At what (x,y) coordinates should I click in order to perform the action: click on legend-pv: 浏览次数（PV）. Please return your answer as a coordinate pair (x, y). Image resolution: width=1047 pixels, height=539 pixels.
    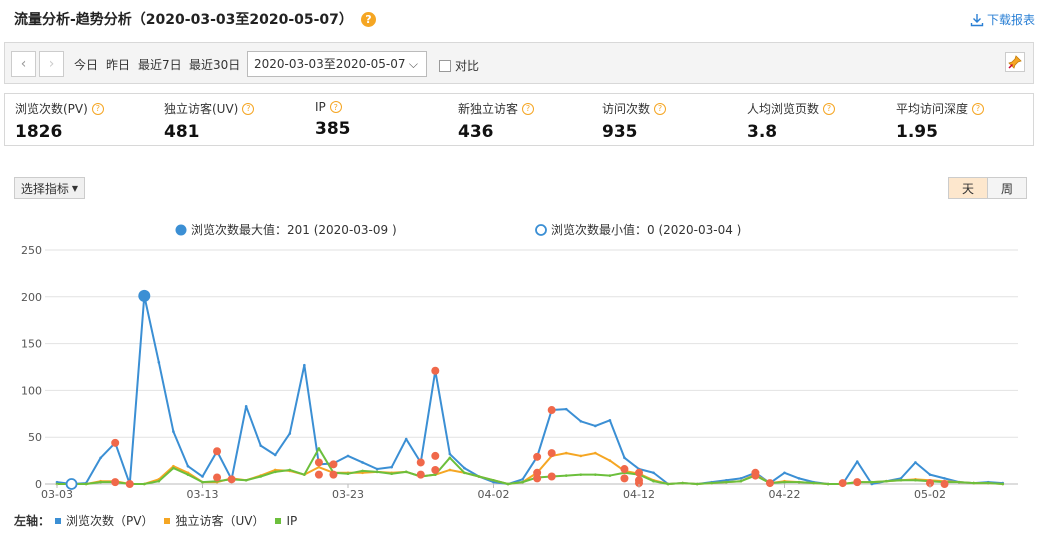
    Looking at the image, I should click on (109, 520).